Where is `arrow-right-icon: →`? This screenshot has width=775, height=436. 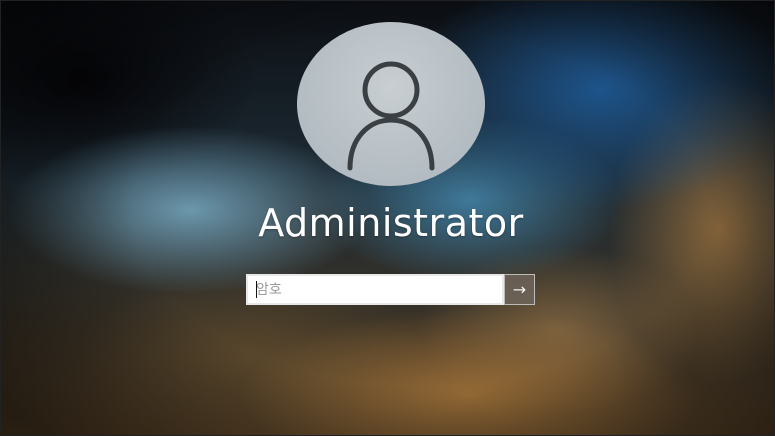 arrow-right-icon: → is located at coordinates (519, 289).